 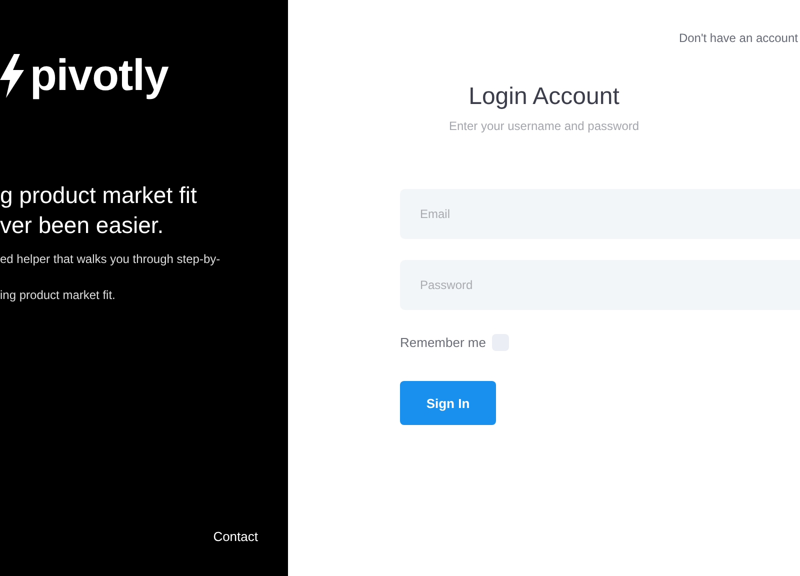 I want to click on form-title: Login Account, so click(x=544, y=97).